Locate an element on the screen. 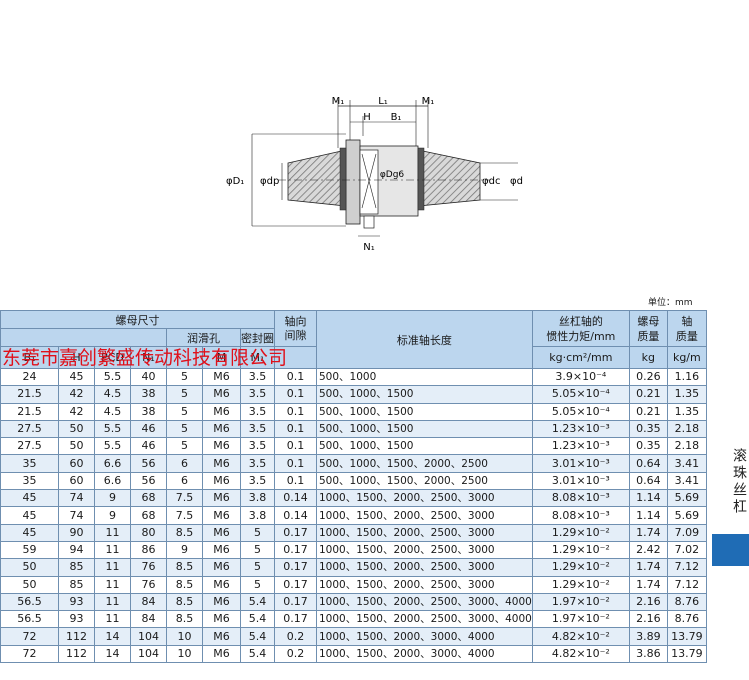 Image resolution: width=749 pixels, height=680 pixels. table-cell: 10 is located at coordinates (184, 636).